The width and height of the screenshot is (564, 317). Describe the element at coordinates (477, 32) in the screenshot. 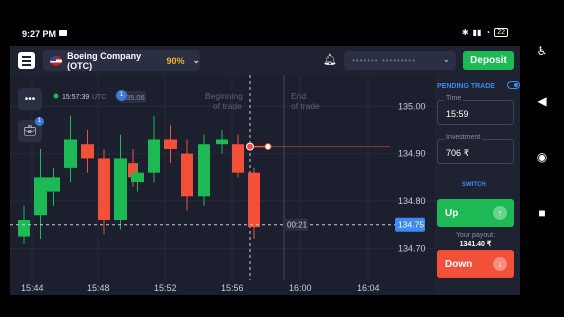

I see `signal-icon: ▮▮` at that location.